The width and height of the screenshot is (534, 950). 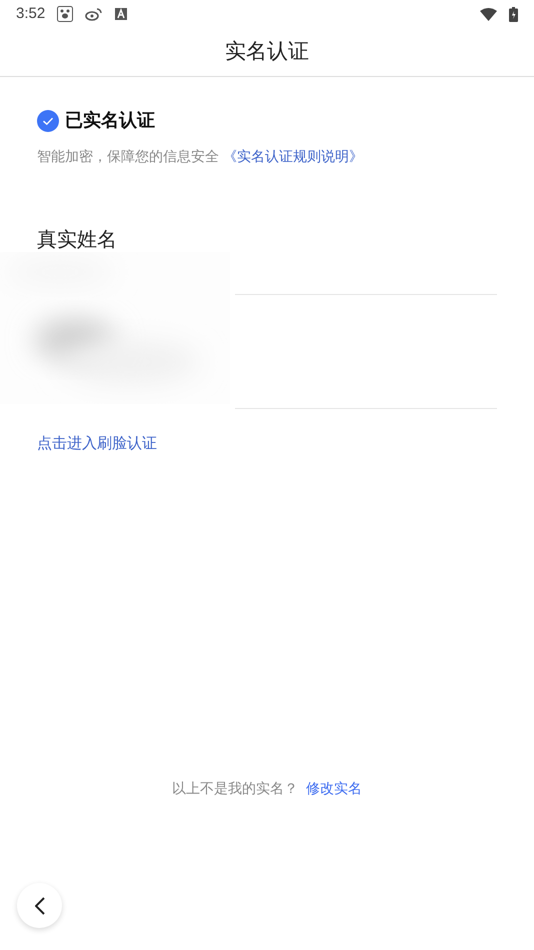 What do you see at coordinates (77, 240) in the screenshot?
I see `field-label: 真实姓名` at bounding box center [77, 240].